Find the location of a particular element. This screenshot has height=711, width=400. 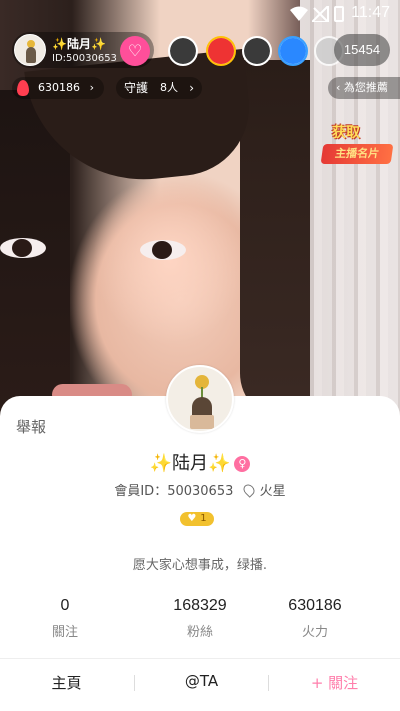

stat-following: 0 關注 is located at coordinates (65, 618).